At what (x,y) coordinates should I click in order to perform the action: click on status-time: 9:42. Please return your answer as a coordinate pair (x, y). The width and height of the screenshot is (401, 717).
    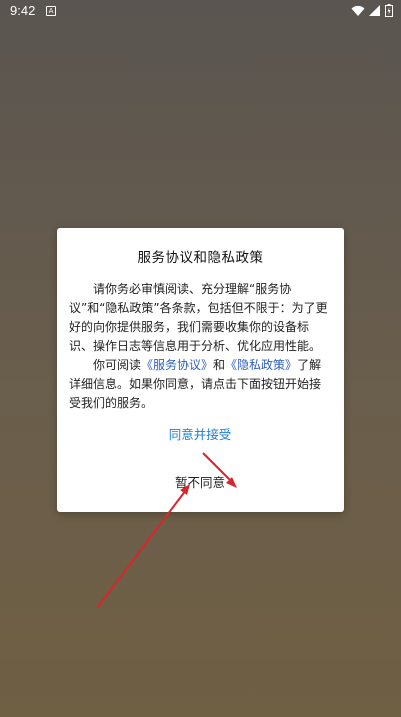
    Looking at the image, I should click on (23, 10).